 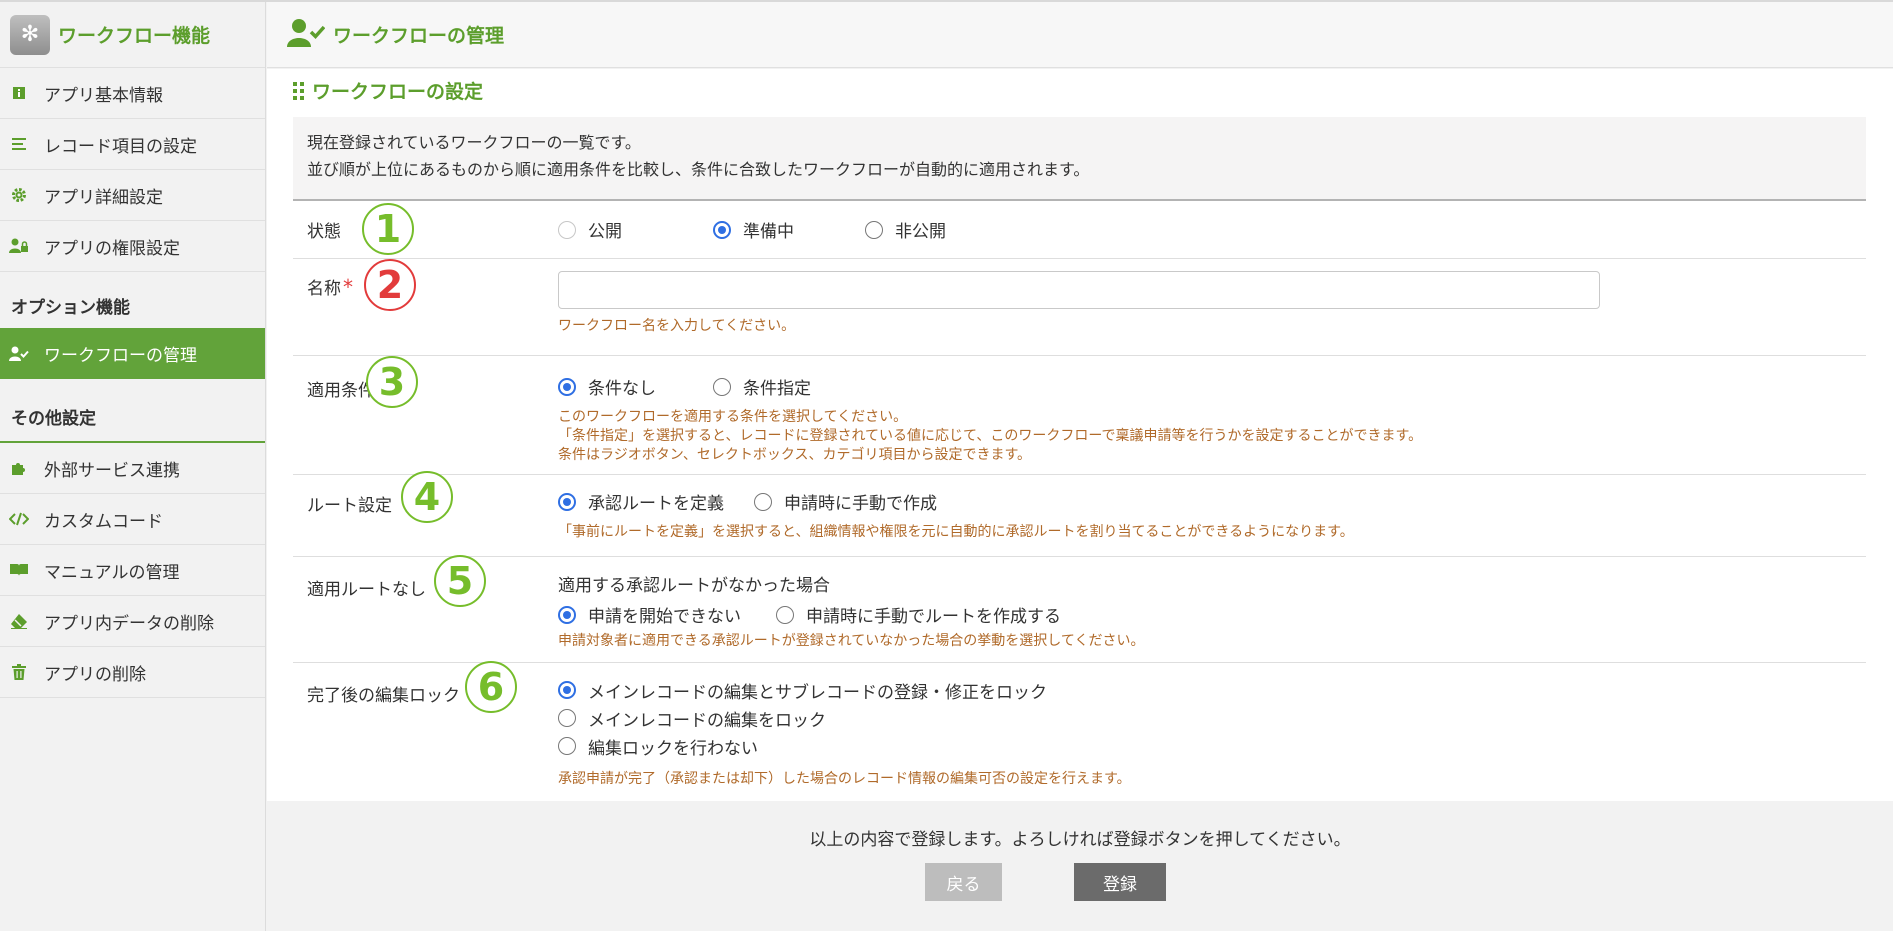 I want to click on book-icon, so click(x=19, y=570).